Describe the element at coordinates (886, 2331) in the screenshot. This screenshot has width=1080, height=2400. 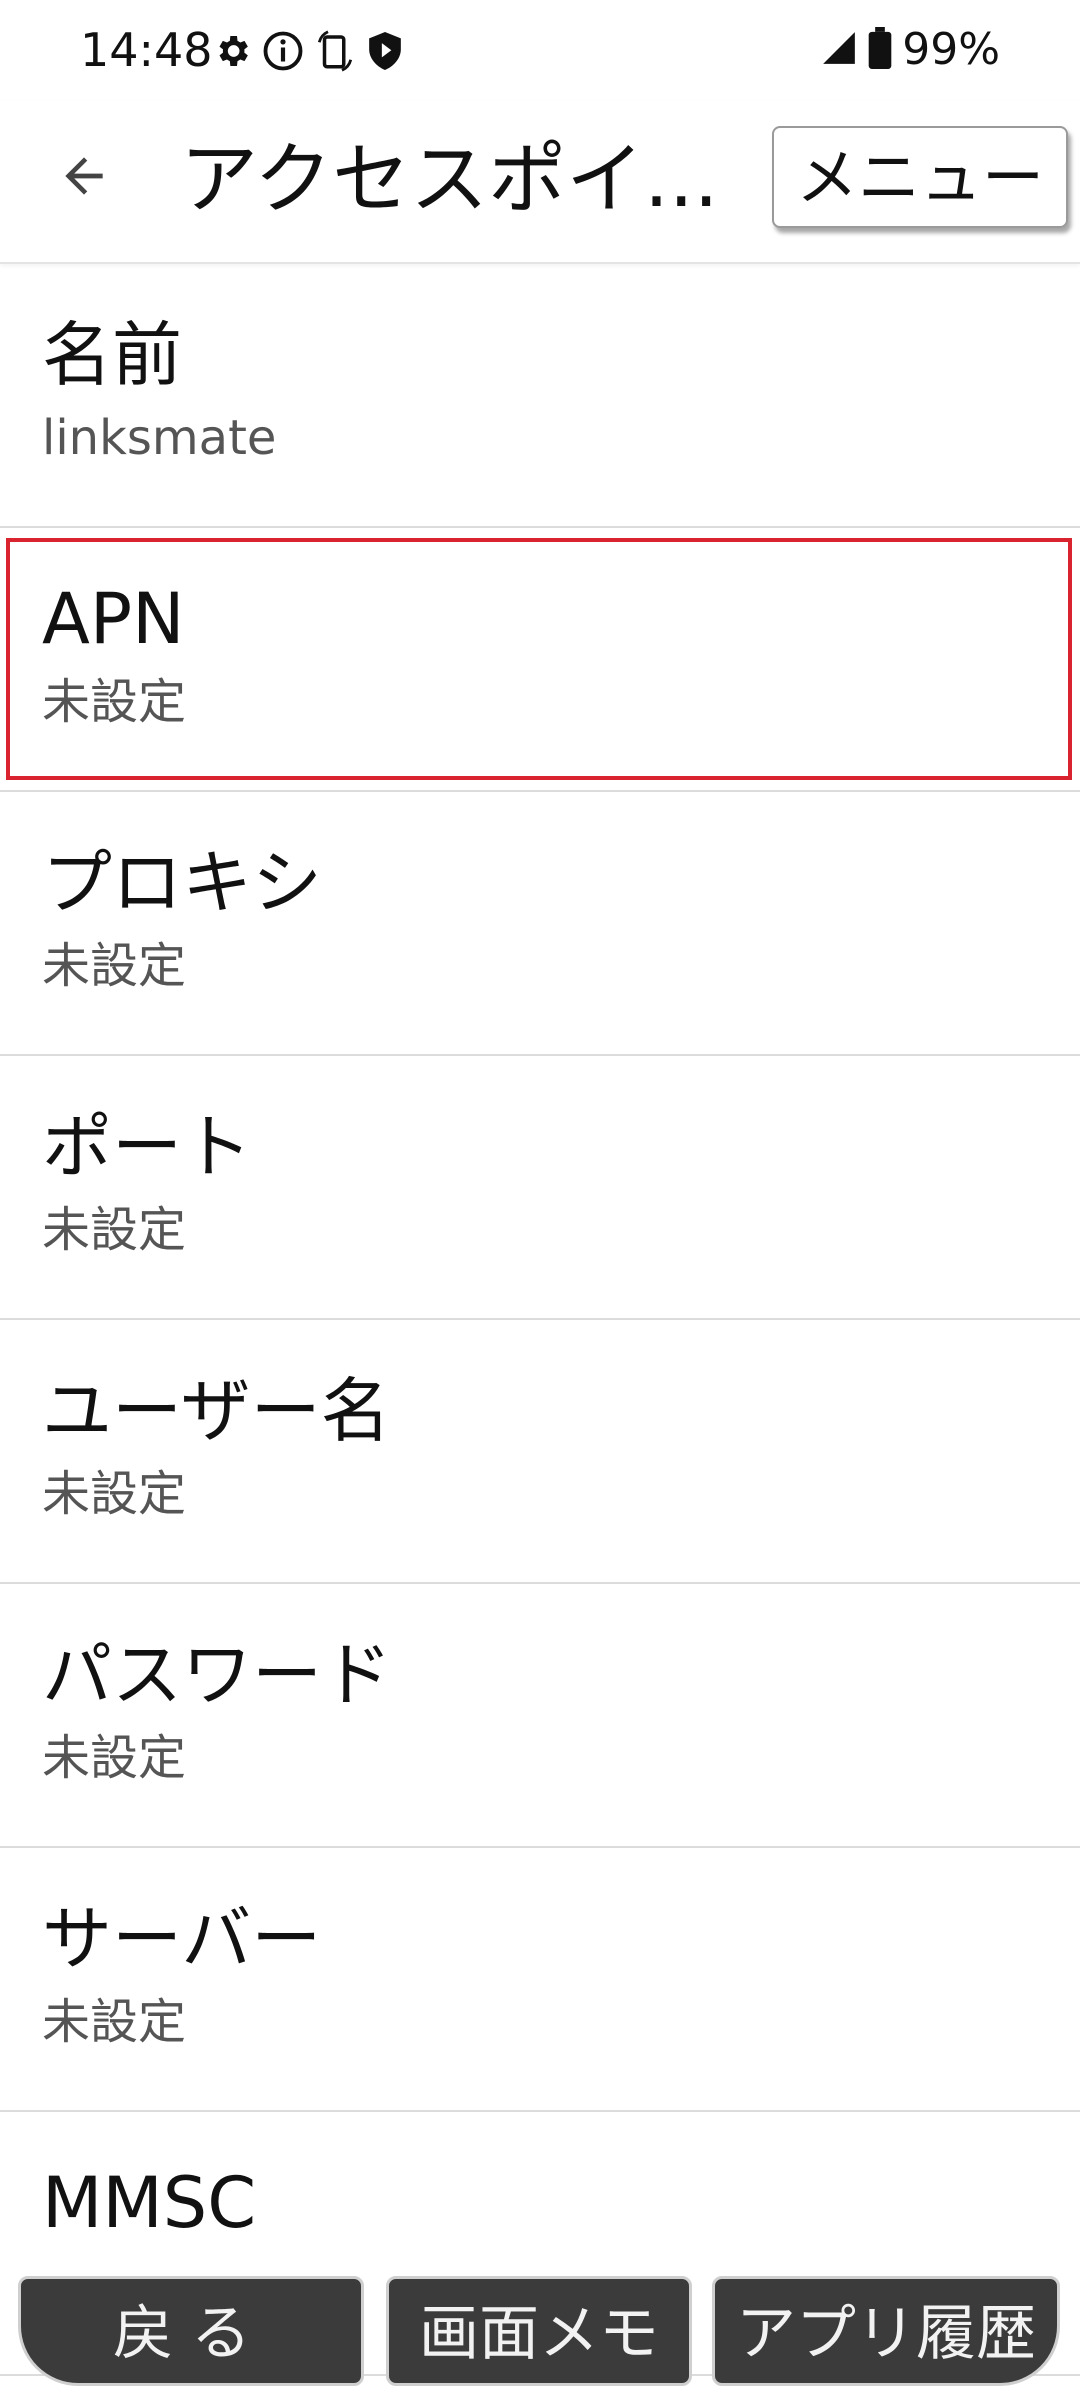
I see `app-history-button: アプリ履歴` at that location.